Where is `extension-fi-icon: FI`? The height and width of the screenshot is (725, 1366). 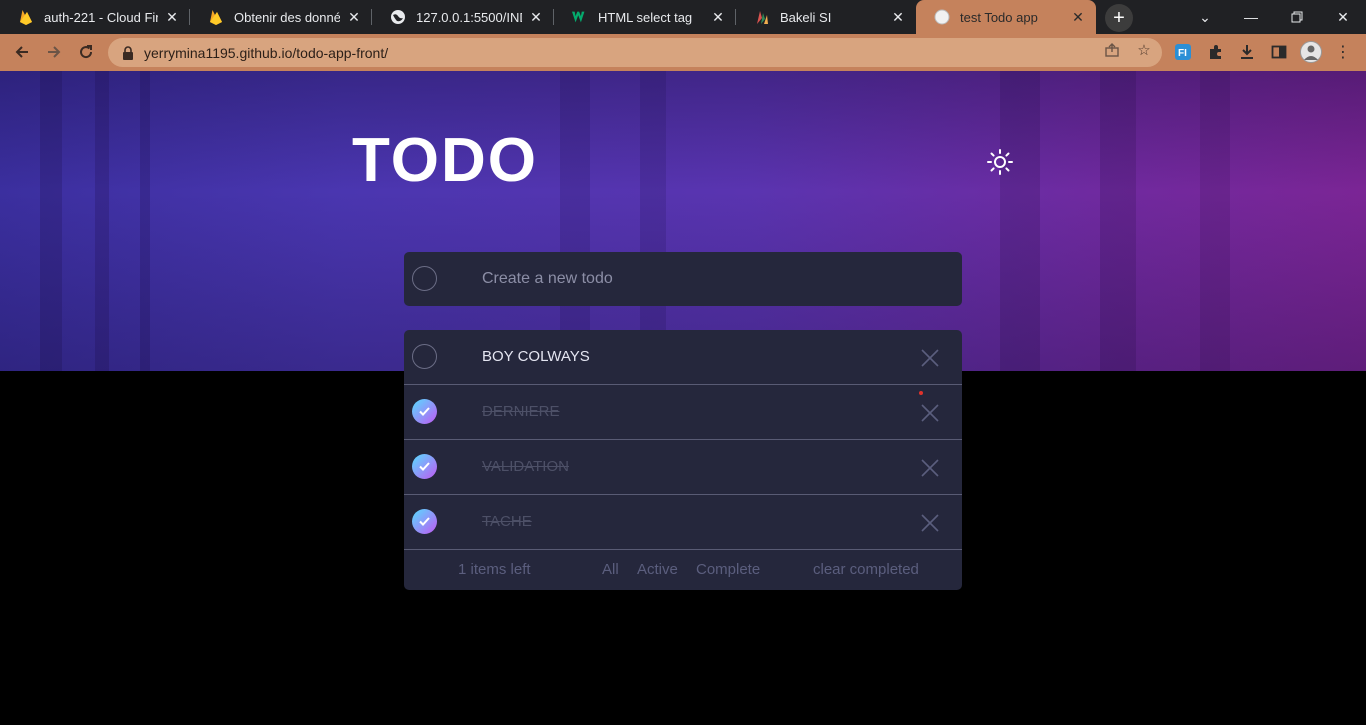
extension-fi-icon: FI is located at coordinates (1183, 52).